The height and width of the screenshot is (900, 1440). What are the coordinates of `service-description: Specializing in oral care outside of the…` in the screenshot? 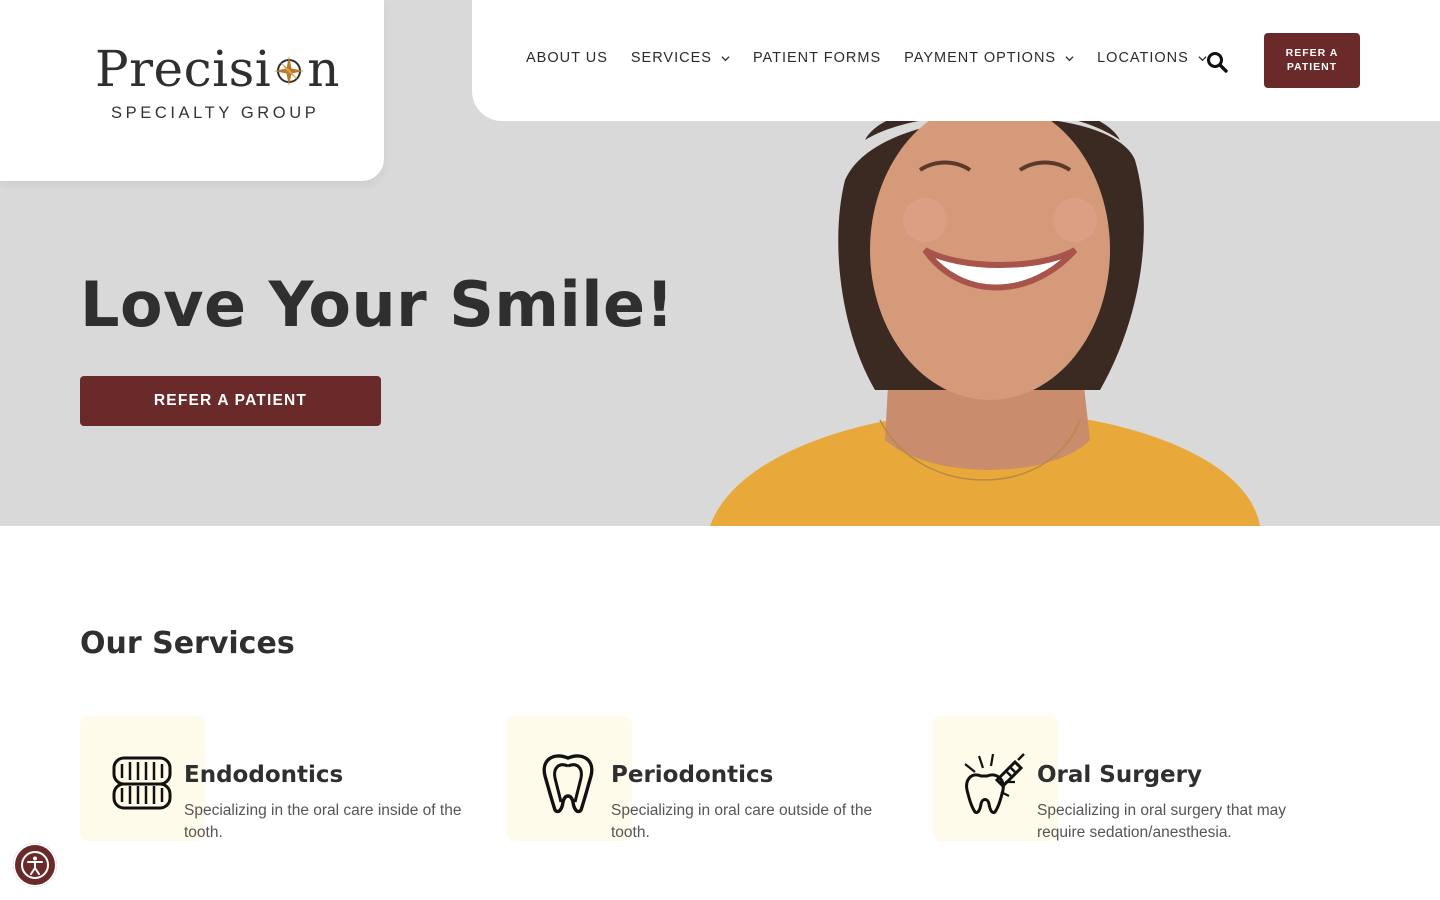 It's located at (742, 821).